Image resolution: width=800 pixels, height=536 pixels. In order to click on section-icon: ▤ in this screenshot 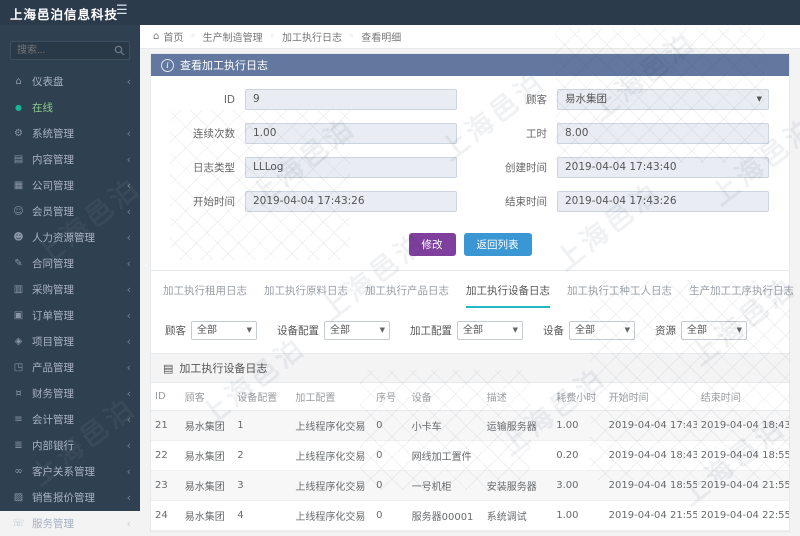, I will do `click(168, 368)`.